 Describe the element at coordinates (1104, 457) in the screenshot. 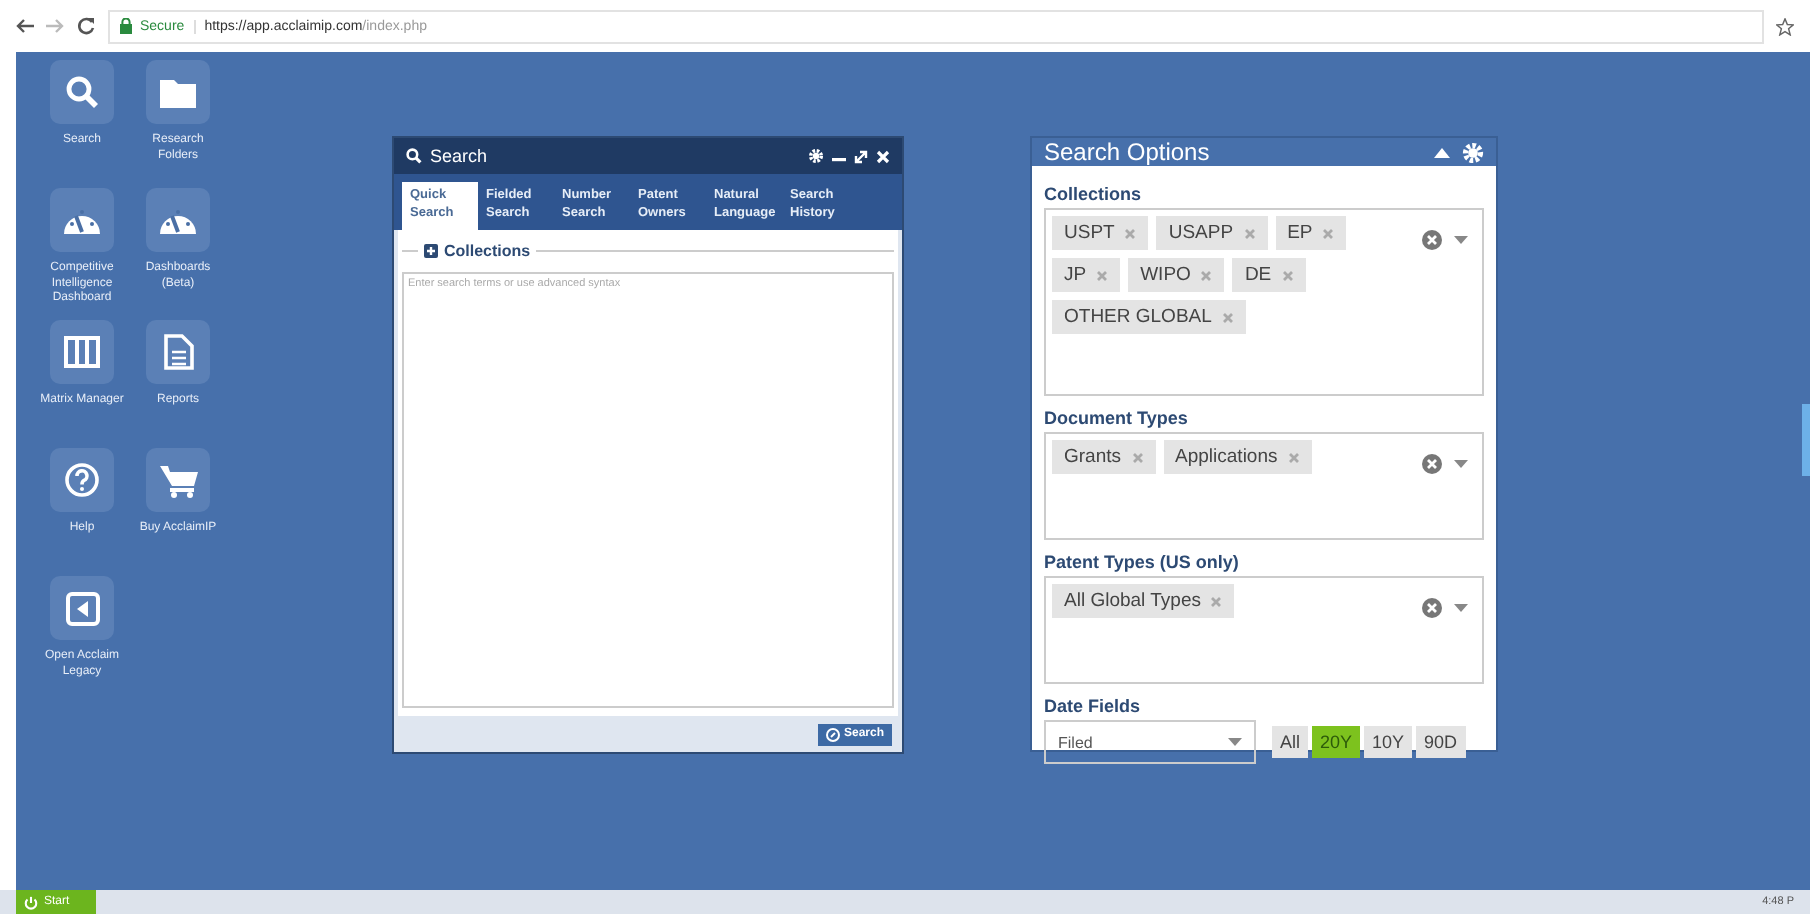

I see `tag: Grants` at that location.